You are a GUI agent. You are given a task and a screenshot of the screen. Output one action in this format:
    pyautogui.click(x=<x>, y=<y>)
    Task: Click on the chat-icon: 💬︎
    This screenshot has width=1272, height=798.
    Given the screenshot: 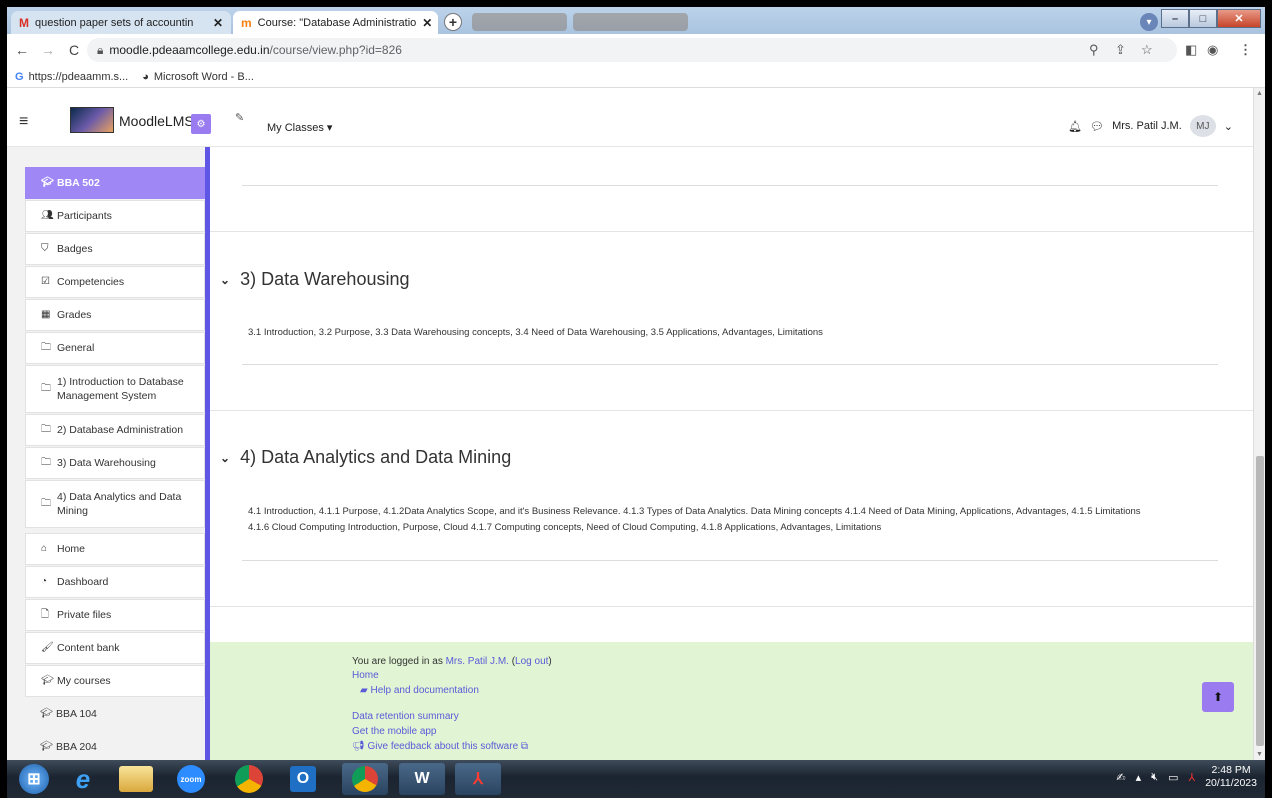 What is the action you would take?
    pyautogui.click(x=1097, y=126)
    